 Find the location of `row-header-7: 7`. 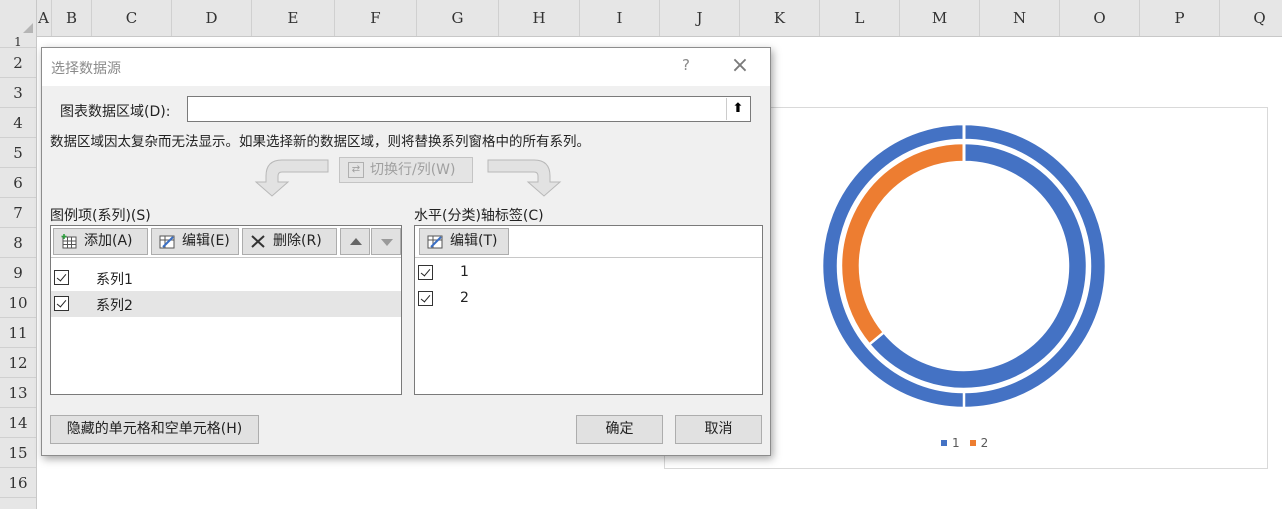

row-header-7: 7 is located at coordinates (18, 213).